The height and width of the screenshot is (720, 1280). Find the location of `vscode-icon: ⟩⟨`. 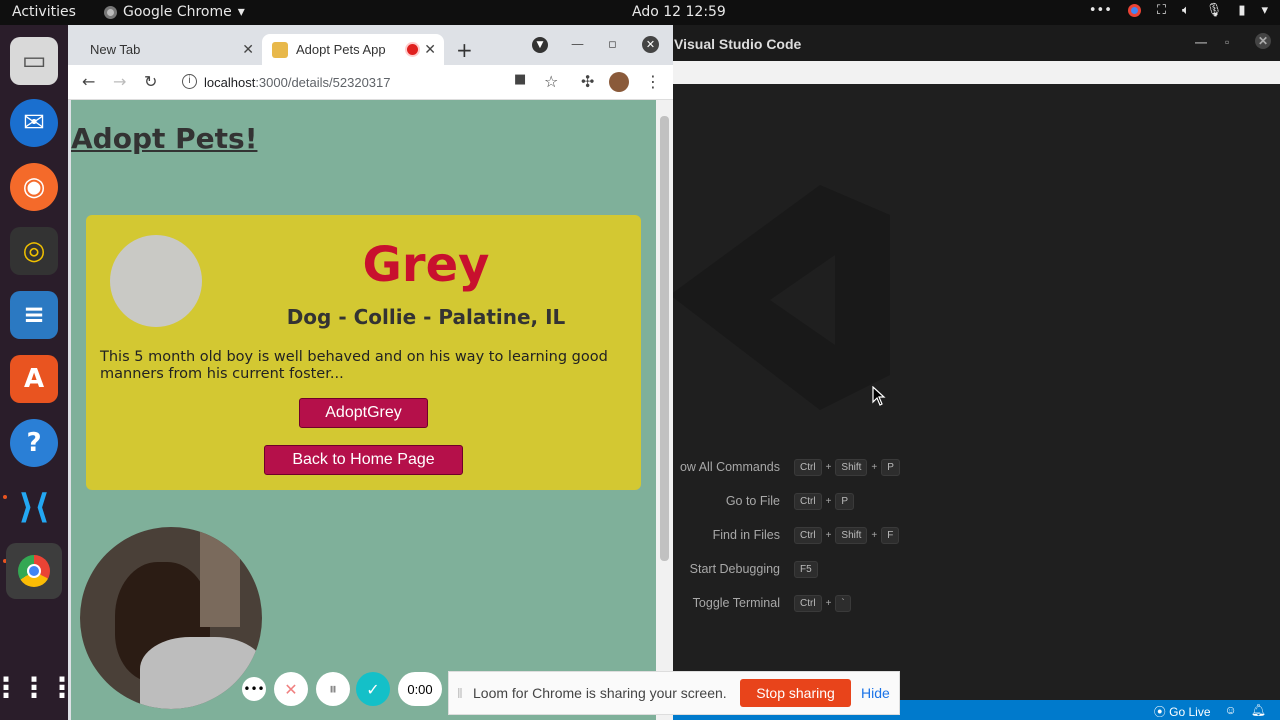

vscode-icon: ⟩⟨ is located at coordinates (34, 507).